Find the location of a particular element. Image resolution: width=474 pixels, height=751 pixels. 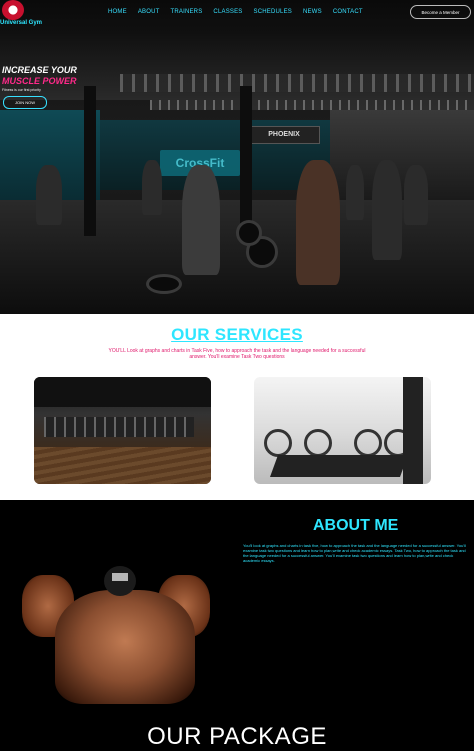

bodybuilder-image is located at coordinates (125, 647).